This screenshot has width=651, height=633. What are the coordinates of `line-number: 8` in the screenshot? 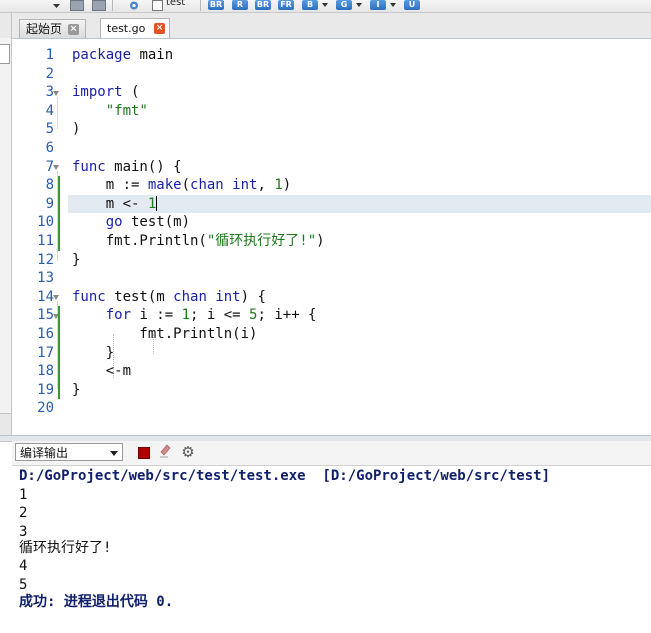 It's located at (49, 185).